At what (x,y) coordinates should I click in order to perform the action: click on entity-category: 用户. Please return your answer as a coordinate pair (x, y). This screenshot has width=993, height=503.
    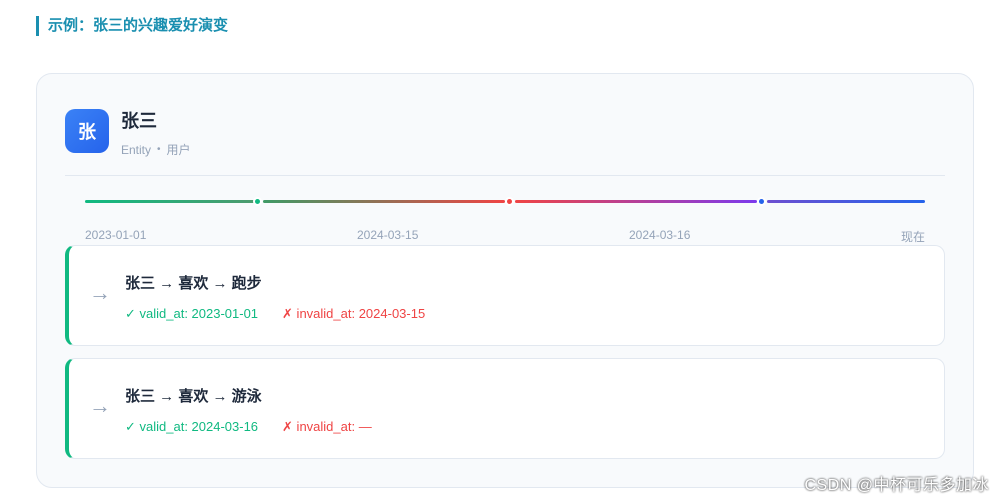
    Looking at the image, I should click on (178, 150).